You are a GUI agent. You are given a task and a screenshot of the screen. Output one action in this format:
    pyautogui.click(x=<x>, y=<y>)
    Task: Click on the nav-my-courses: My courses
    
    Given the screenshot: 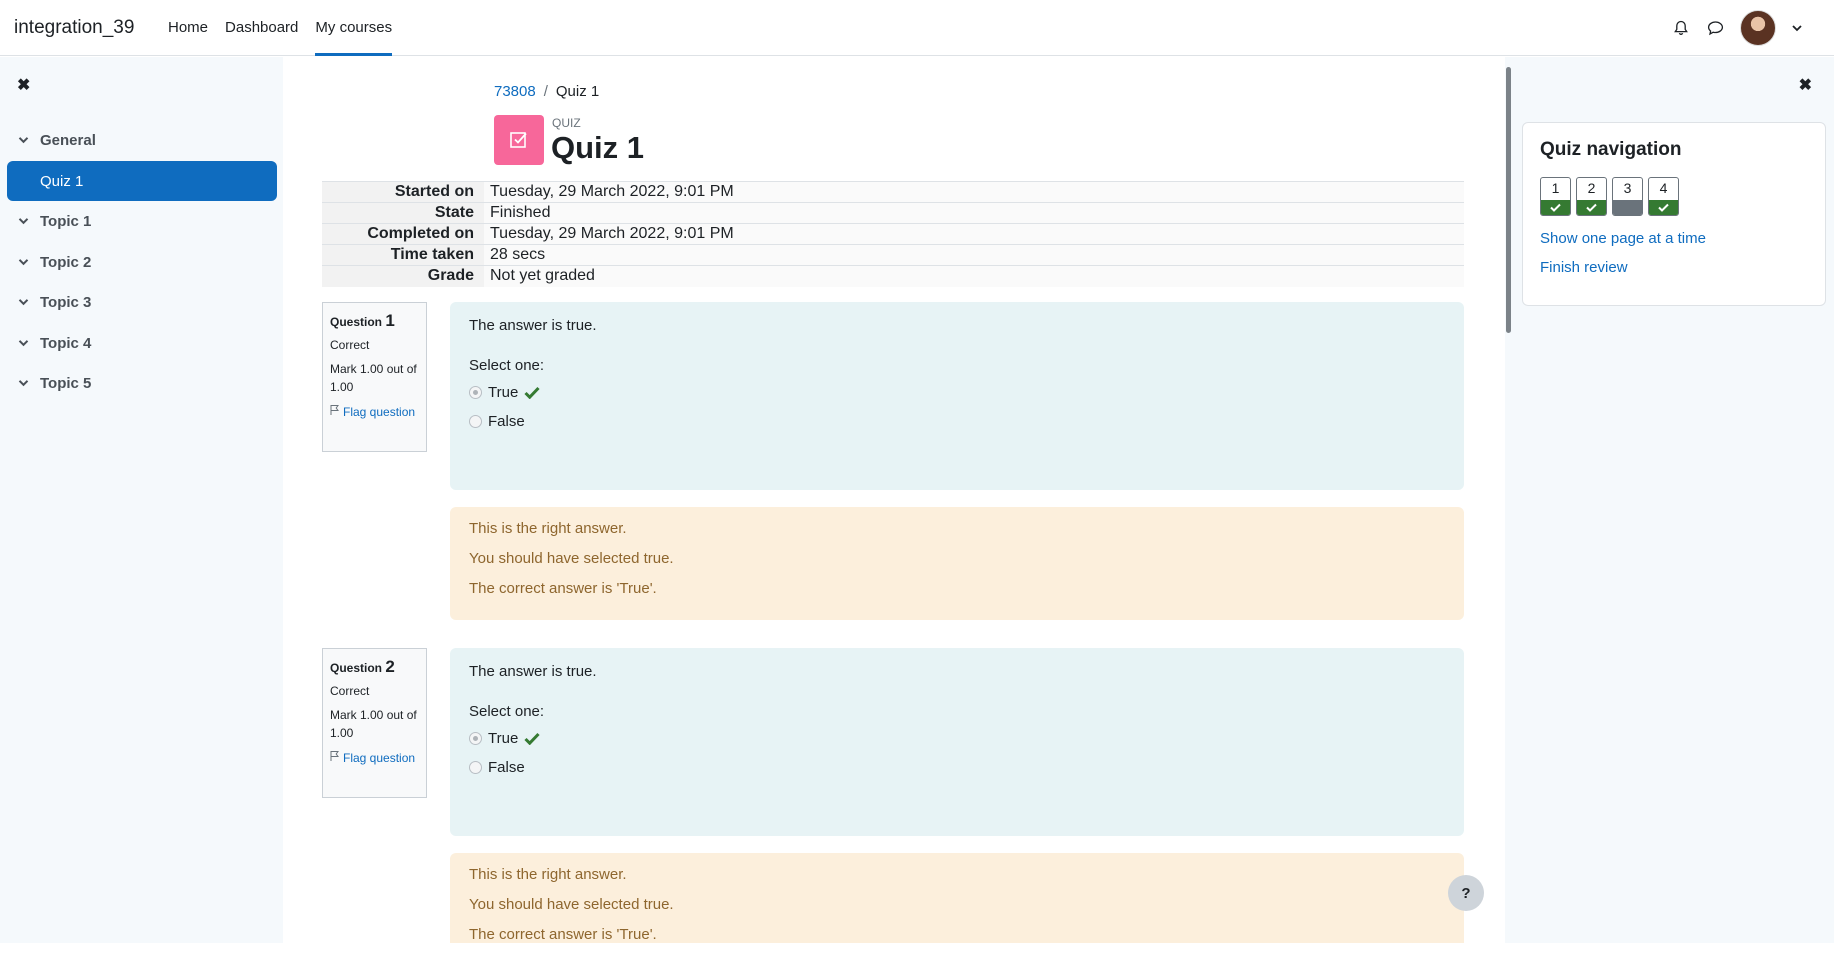 What is the action you would take?
    pyautogui.click(x=353, y=28)
    